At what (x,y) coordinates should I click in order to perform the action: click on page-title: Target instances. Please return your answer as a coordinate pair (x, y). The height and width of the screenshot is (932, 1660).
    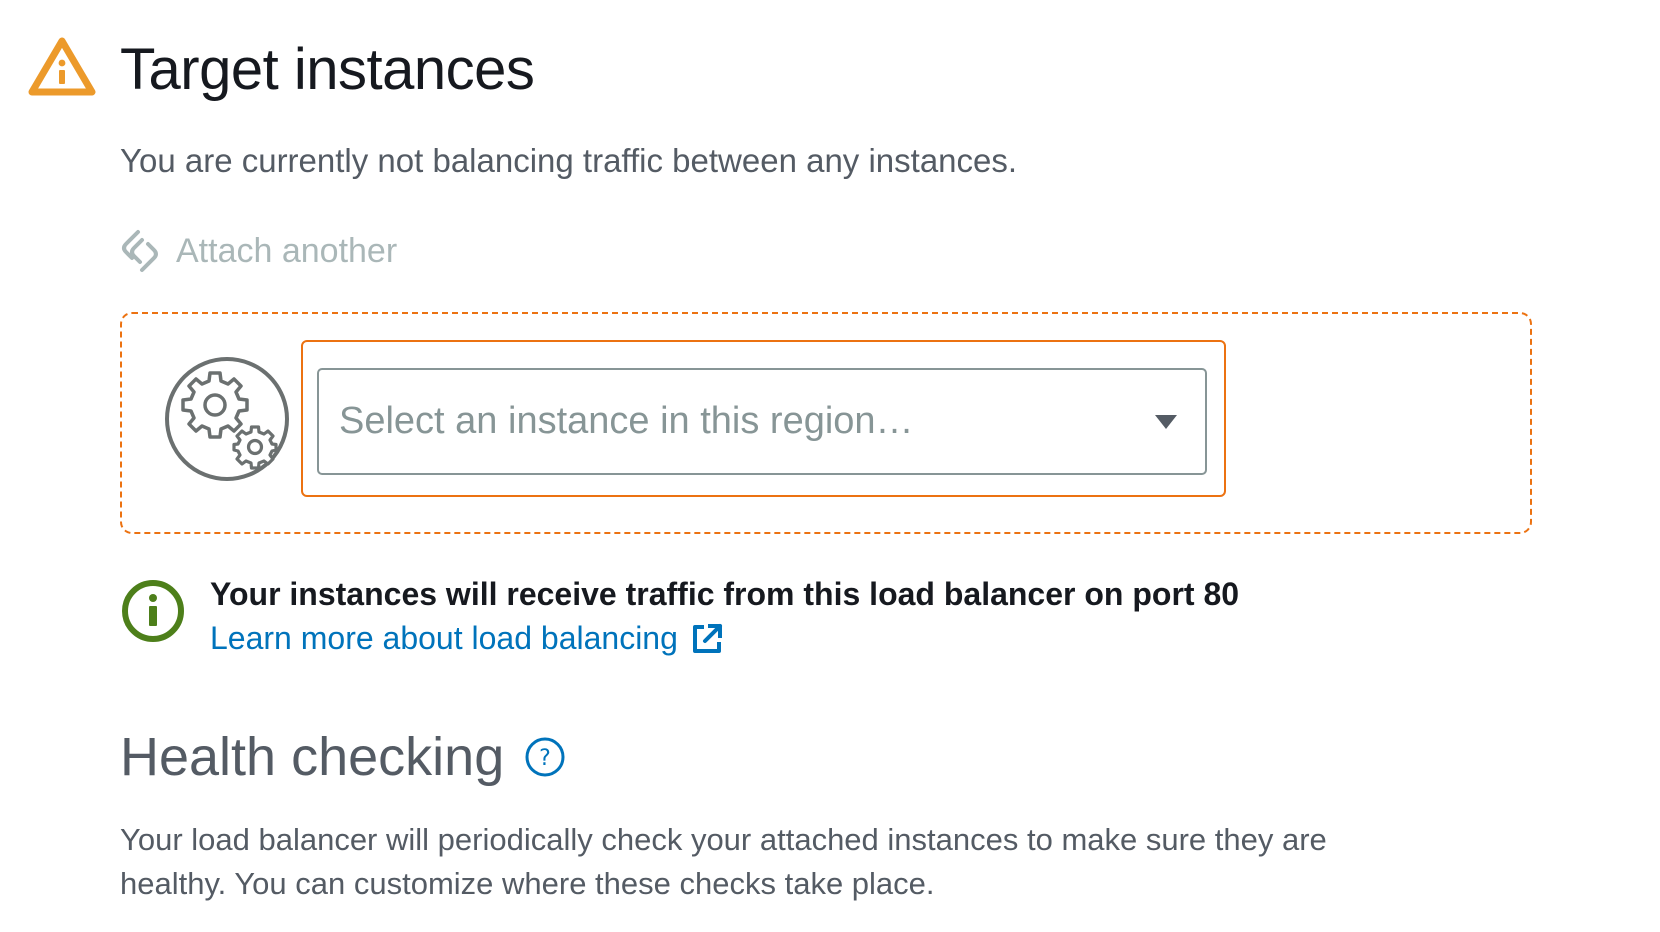
    Looking at the image, I should click on (327, 69).